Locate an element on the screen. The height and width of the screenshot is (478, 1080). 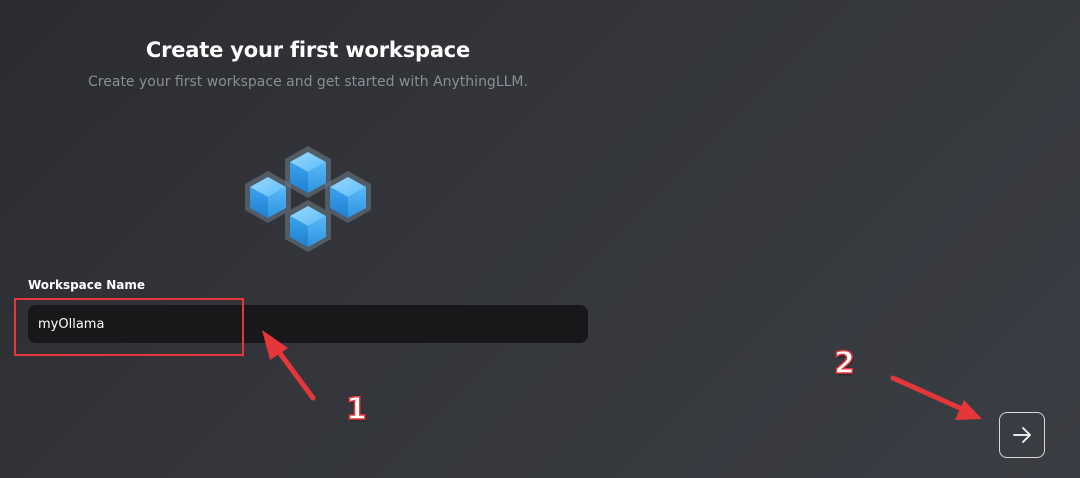
arrow-right-icon is located at coordinates (1022, 435).